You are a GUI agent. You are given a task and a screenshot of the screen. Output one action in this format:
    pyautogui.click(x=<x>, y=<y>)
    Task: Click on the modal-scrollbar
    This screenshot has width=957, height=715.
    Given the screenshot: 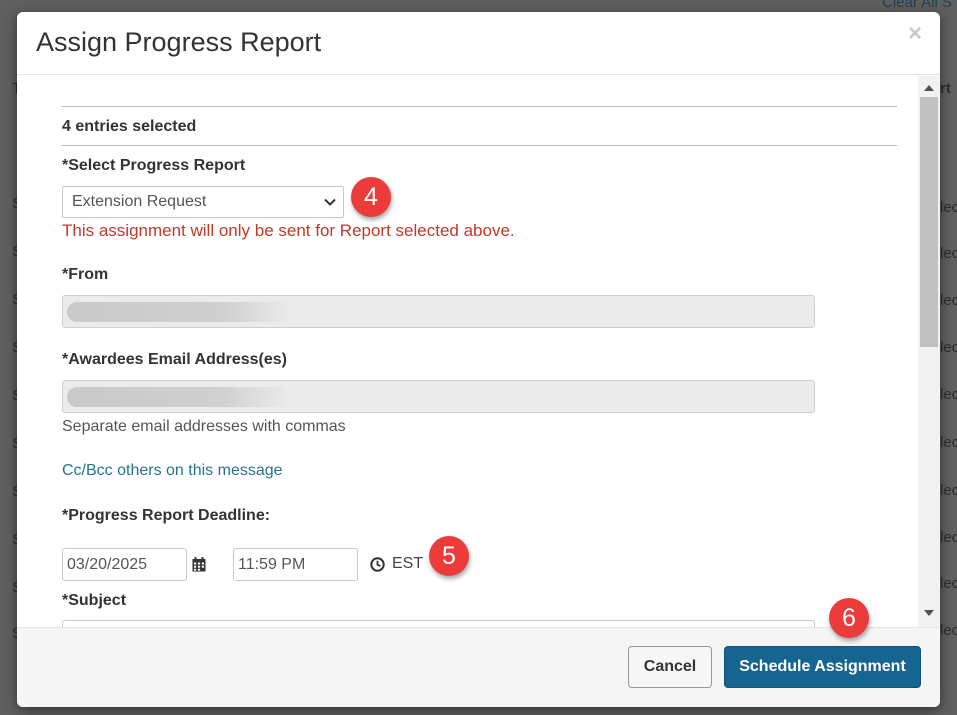 What is the action you would take?
    pyautogui.click(x=929, y=351)
    